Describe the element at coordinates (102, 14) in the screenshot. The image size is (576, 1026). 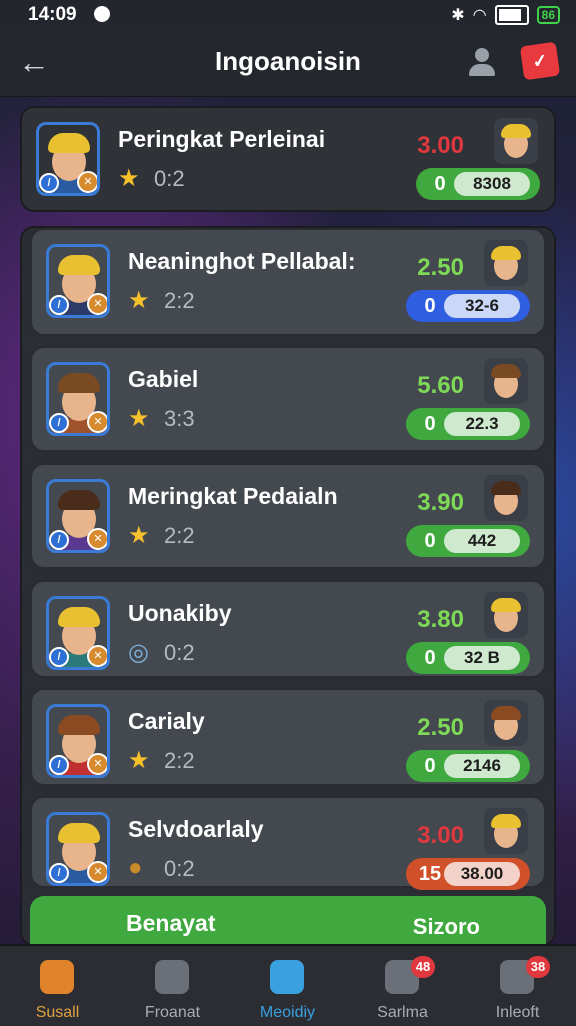
I see `dnd-icon` at that location.